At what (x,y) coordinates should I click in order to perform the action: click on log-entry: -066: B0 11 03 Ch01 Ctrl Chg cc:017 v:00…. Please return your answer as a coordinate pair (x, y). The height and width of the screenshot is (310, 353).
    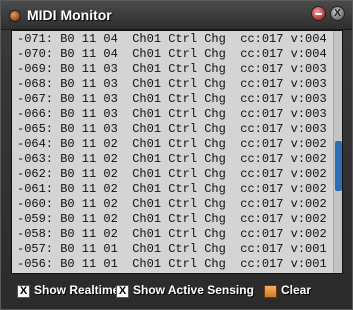
    Looking at the image, I should click on (172, 114).